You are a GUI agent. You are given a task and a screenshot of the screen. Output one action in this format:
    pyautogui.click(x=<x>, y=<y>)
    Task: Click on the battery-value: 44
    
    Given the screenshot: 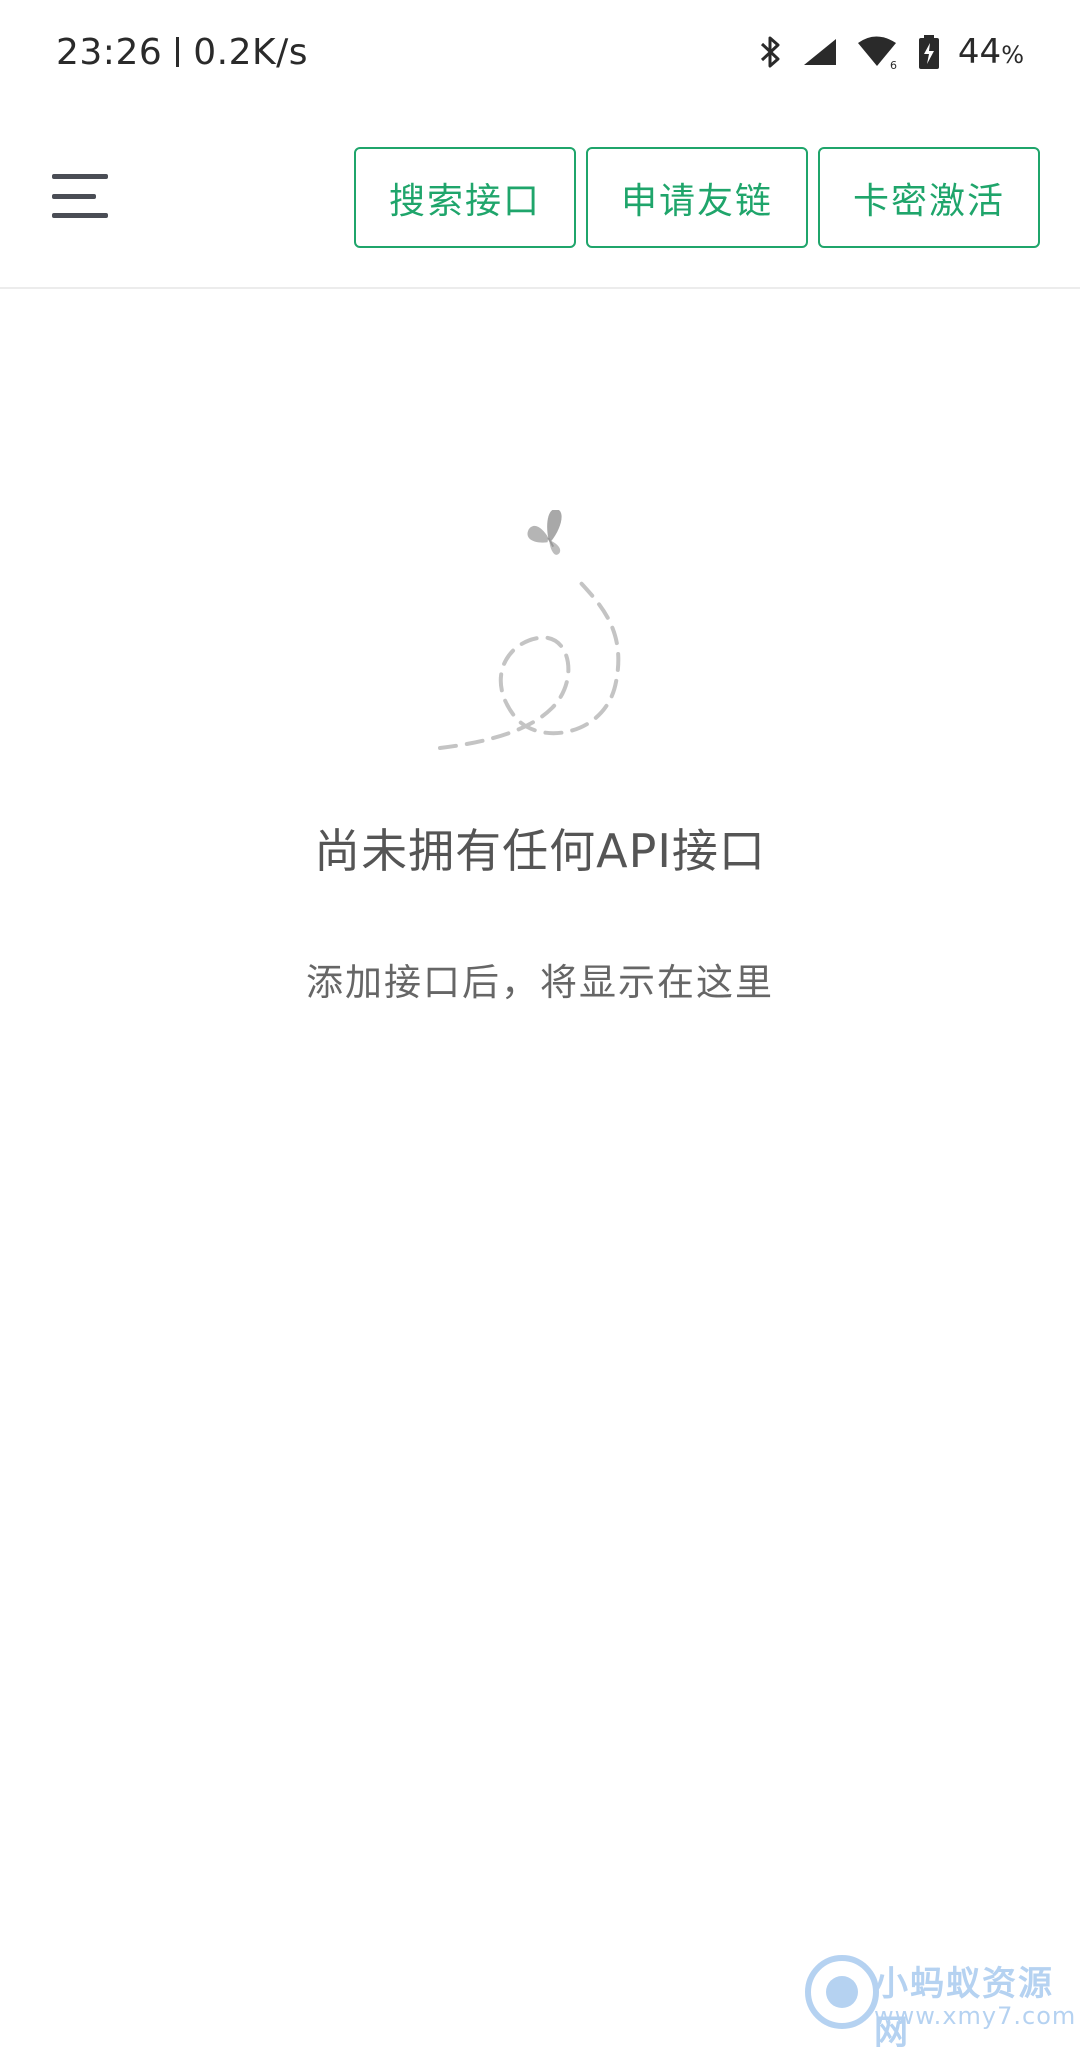 What is the action you would take?
    pyautogui.click(x=979, y=52)
    